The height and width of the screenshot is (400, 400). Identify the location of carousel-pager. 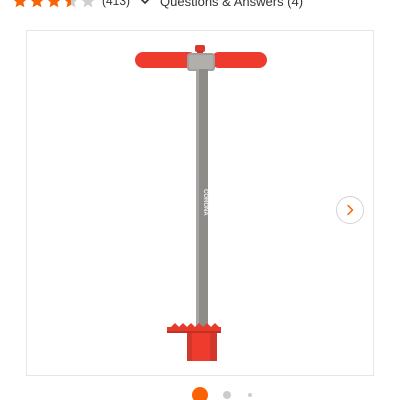
(200, 393).